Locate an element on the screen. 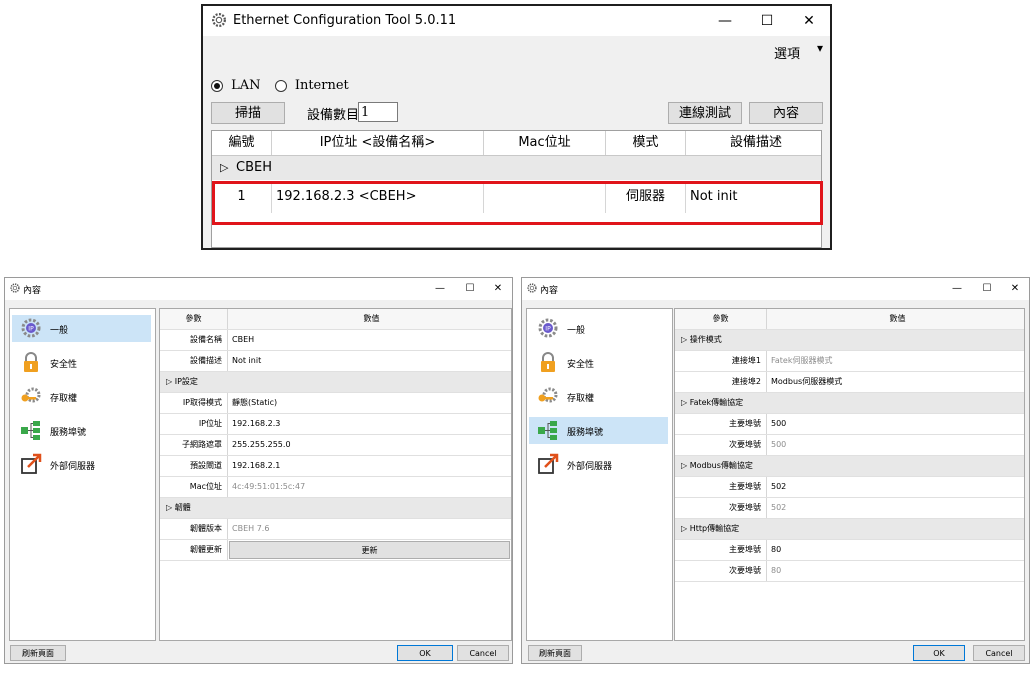 Image resolution: width=1036 pixels, height=676 pixels. param-name: Mac位址 is located at coordinates (194, 487).